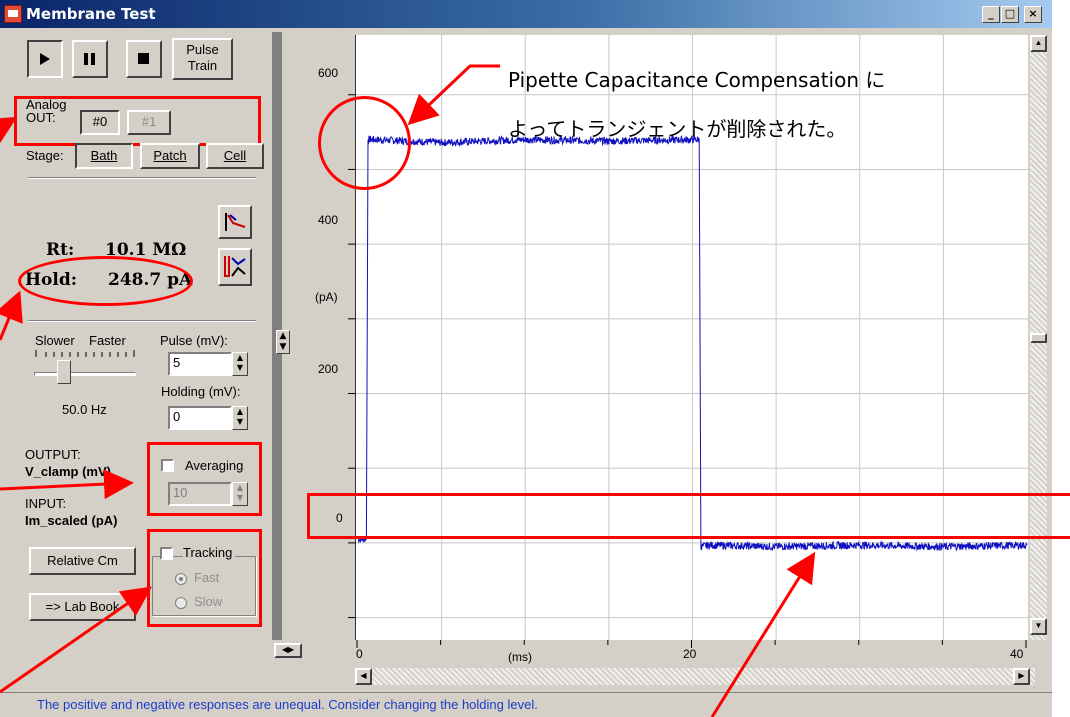 The image size is (1070, 717). I want to click on arrow-baseline, so click(763, 634).